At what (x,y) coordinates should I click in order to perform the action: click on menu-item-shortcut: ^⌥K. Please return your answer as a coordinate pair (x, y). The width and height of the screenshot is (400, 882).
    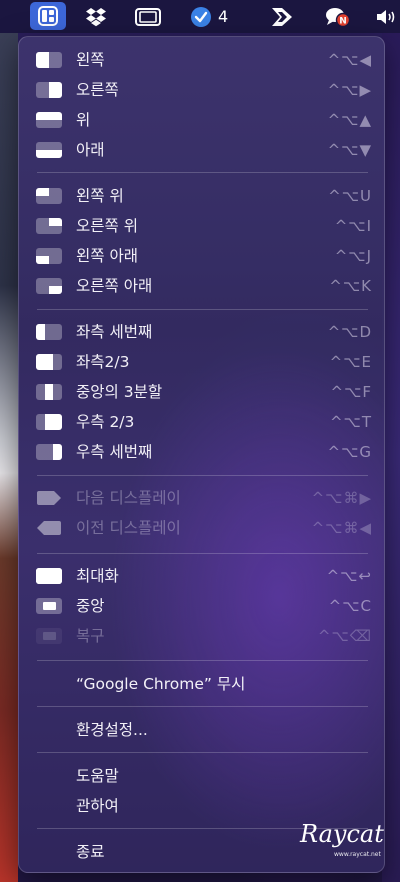
    Looking at the image, I should click on (350, 286).